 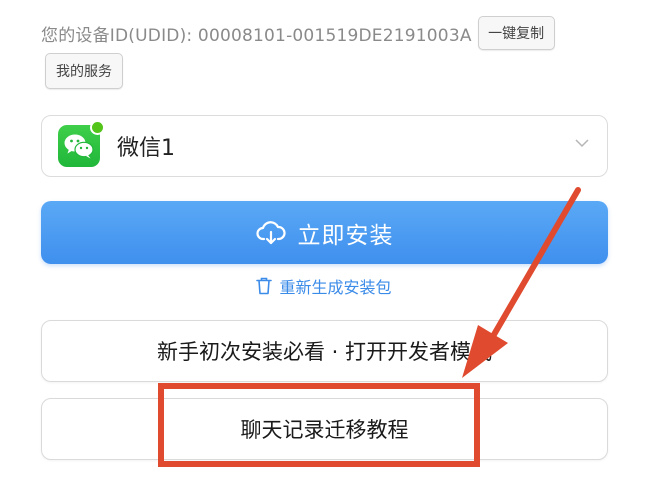 What do you see at coordinates (324, 351) in the screenshot?
I see `developer-mode-guide-button: 新手初次安装必看 · 打开开发者模式` at bounding box center [324, 351].